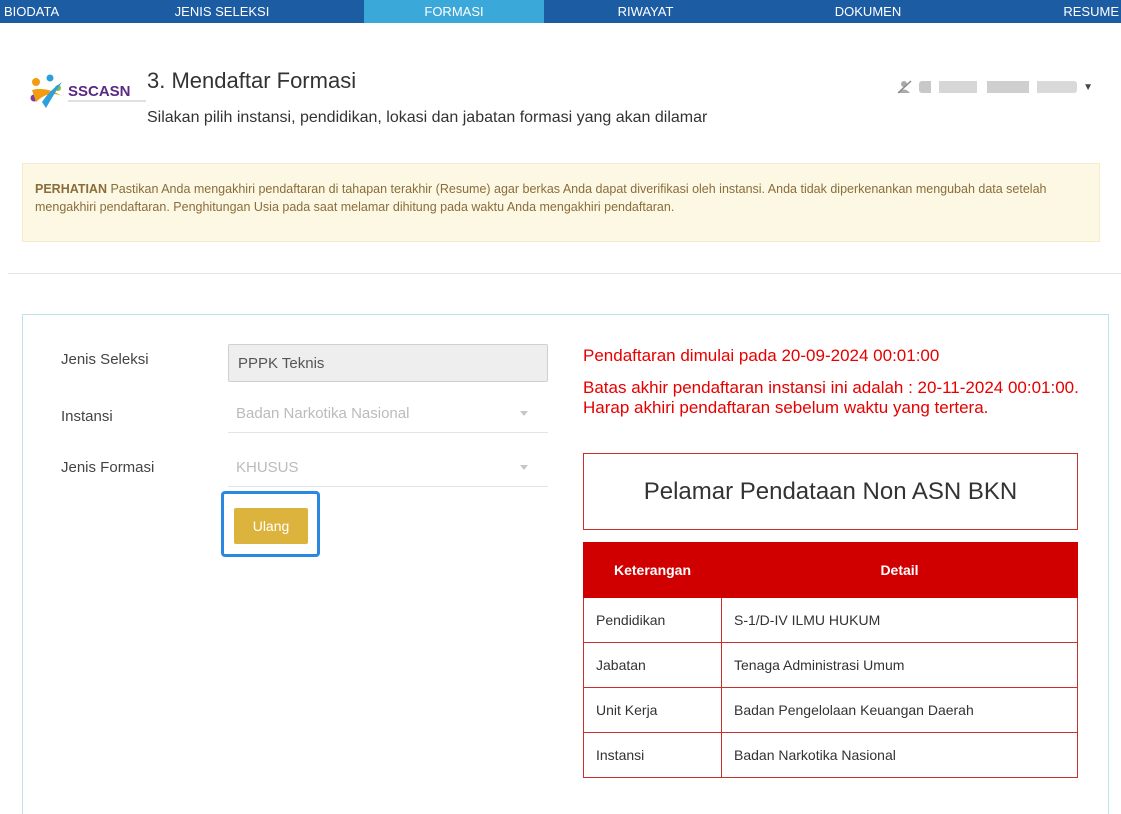  I want to click on user-name-redacted, so click(998, 87).